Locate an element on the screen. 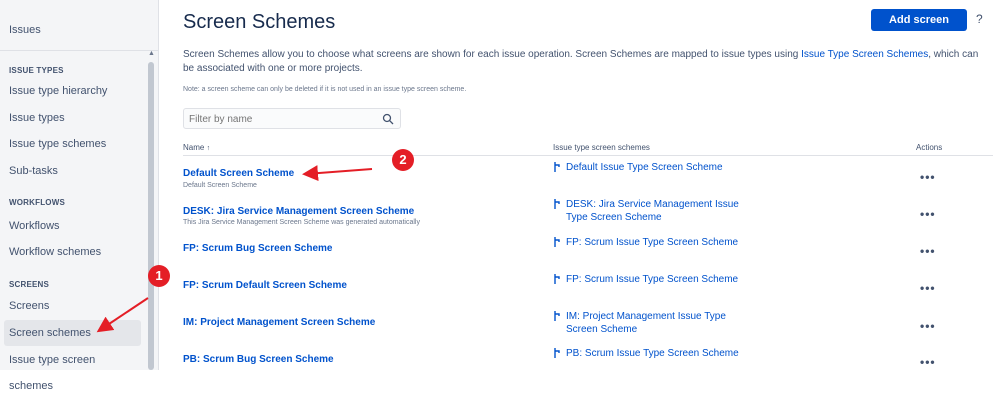  its-link-text: PB: Scrum Issue Type Screen Scheme is located at coordinates (652, 353).